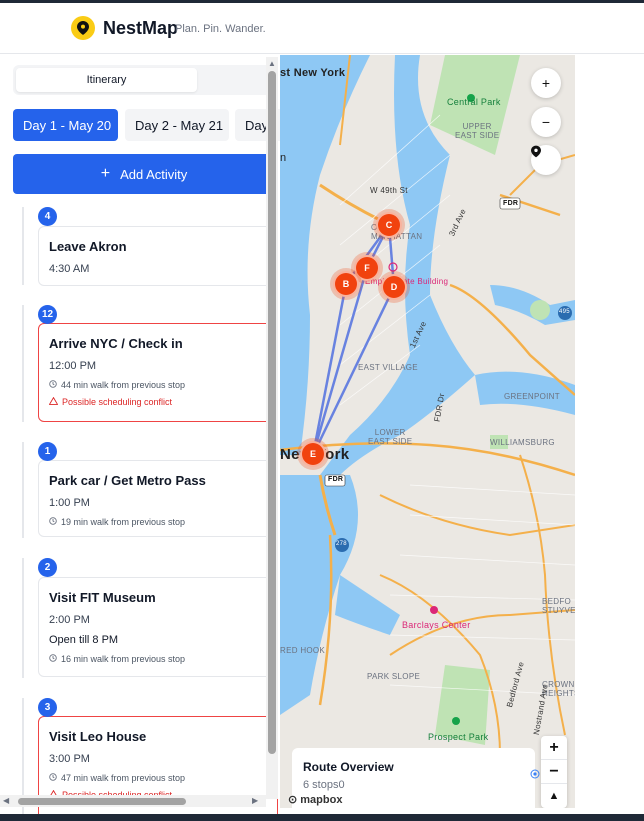 This screenshot has height=821, width=644. What do you see at coordinates (154, 174) in the screenshot?
I see `add-activity-label: Add Activity` at bounding box center [154, 174].